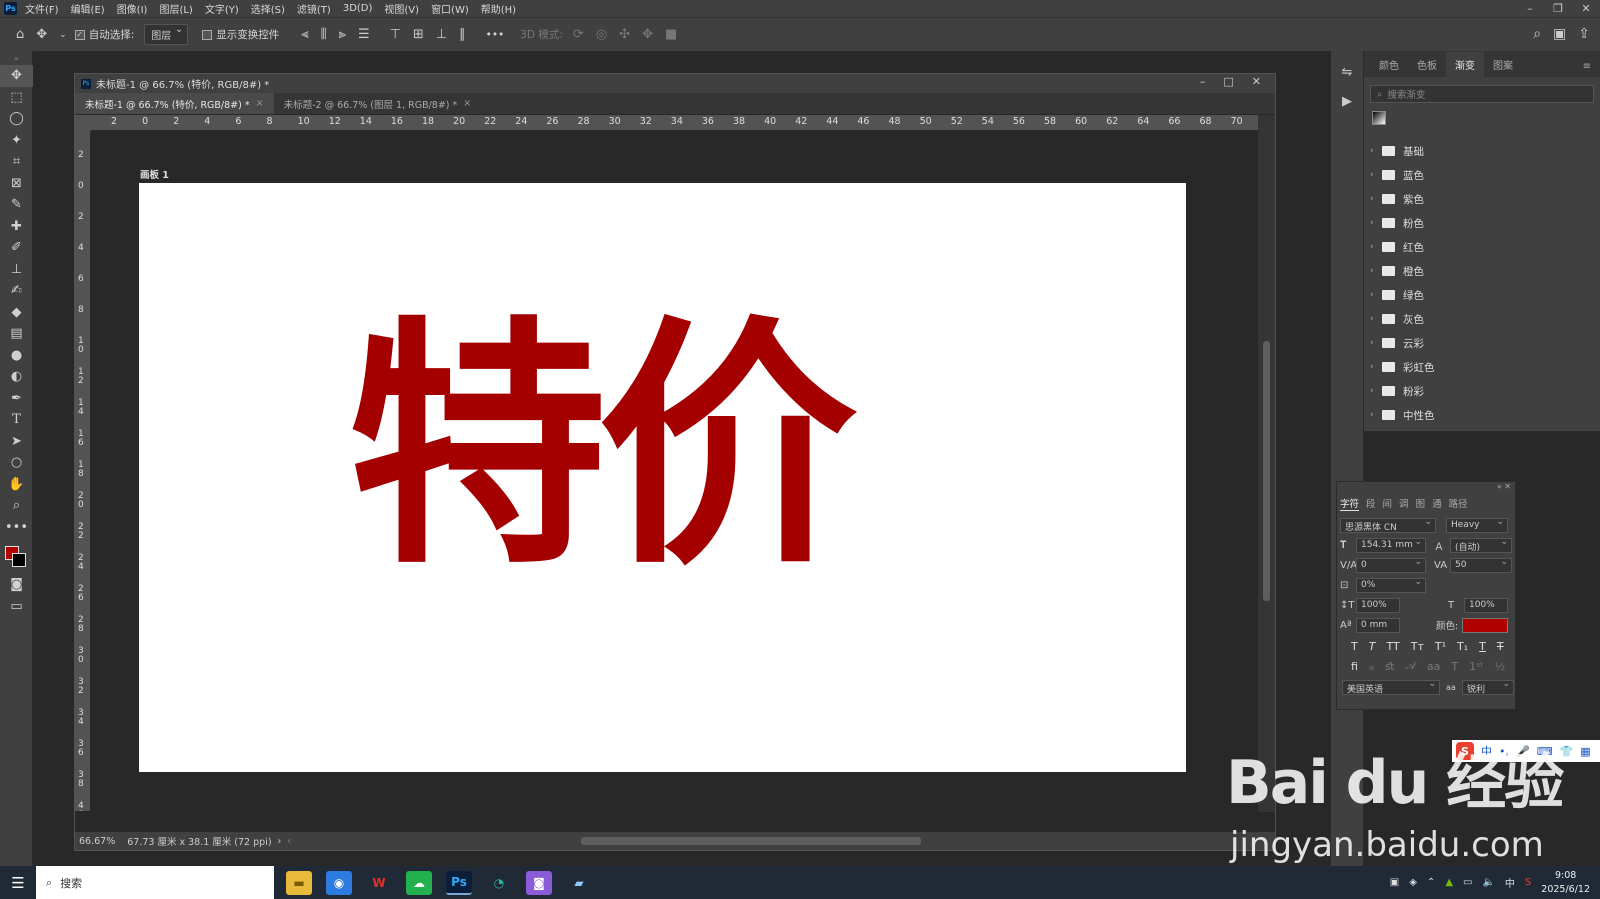 This screenshot has height=899, width=1600. What do you see at coordinates (16, 205) in the screenshot?
I see `eyedropper-tool-icon: ✎` at bounding box center [16, 205].